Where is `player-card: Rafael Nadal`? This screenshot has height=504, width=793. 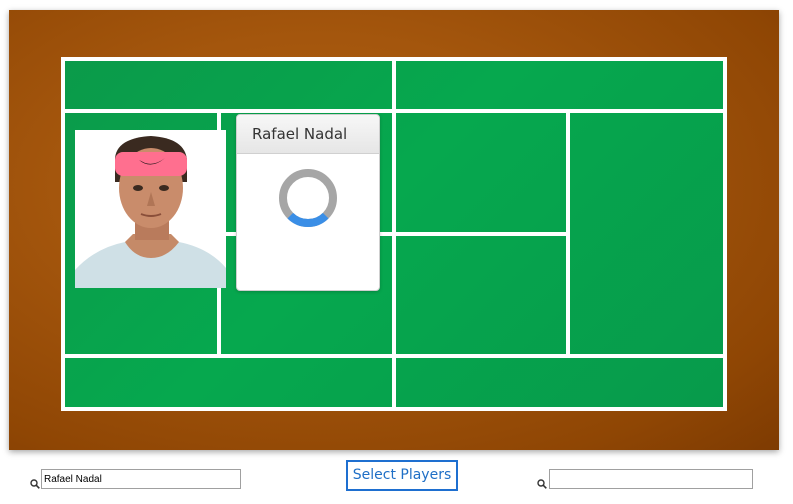
player-card: Rafael Nadal is located at coordinates (308, 202).